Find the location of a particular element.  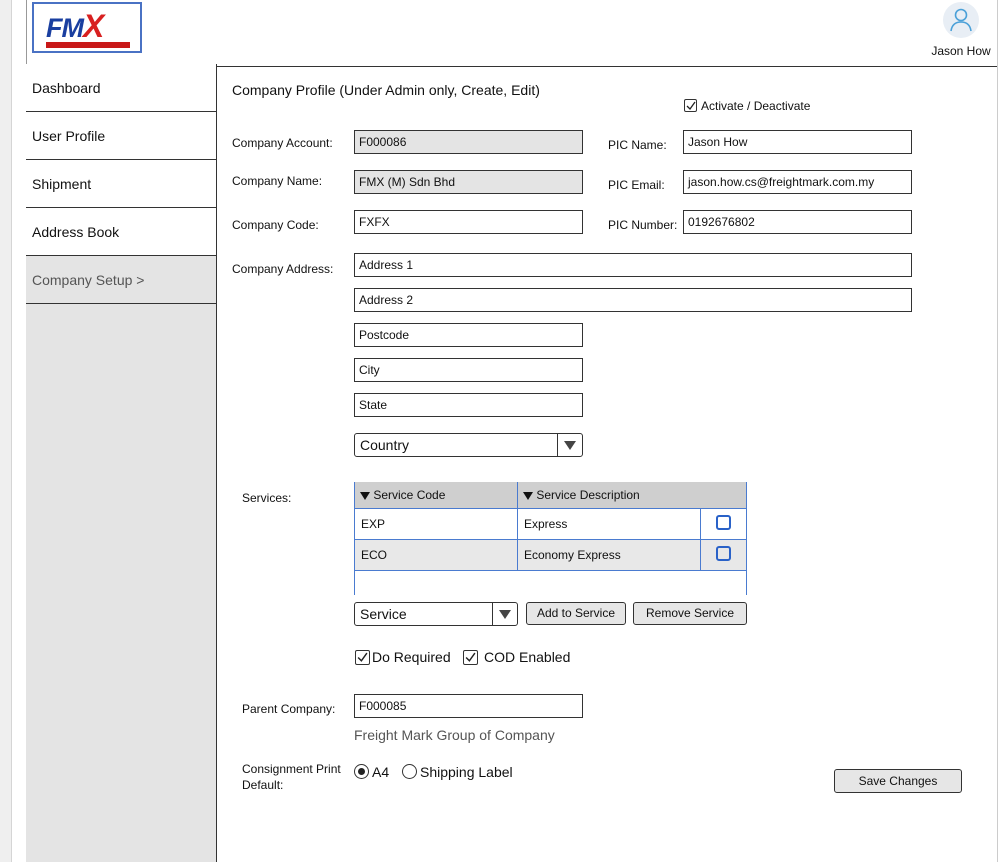

table-row: ECO Economy Express is located at coordinates (550, 555).